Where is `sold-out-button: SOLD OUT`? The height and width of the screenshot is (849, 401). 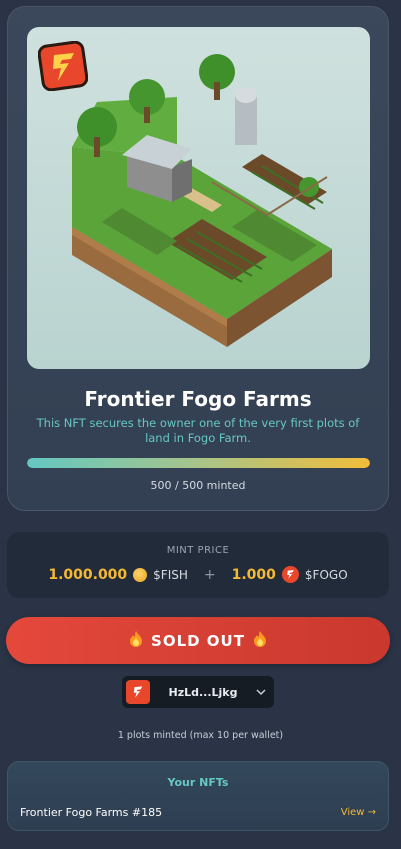
sold-out-button: SOLD OUT is located at coordinates (198, 640).